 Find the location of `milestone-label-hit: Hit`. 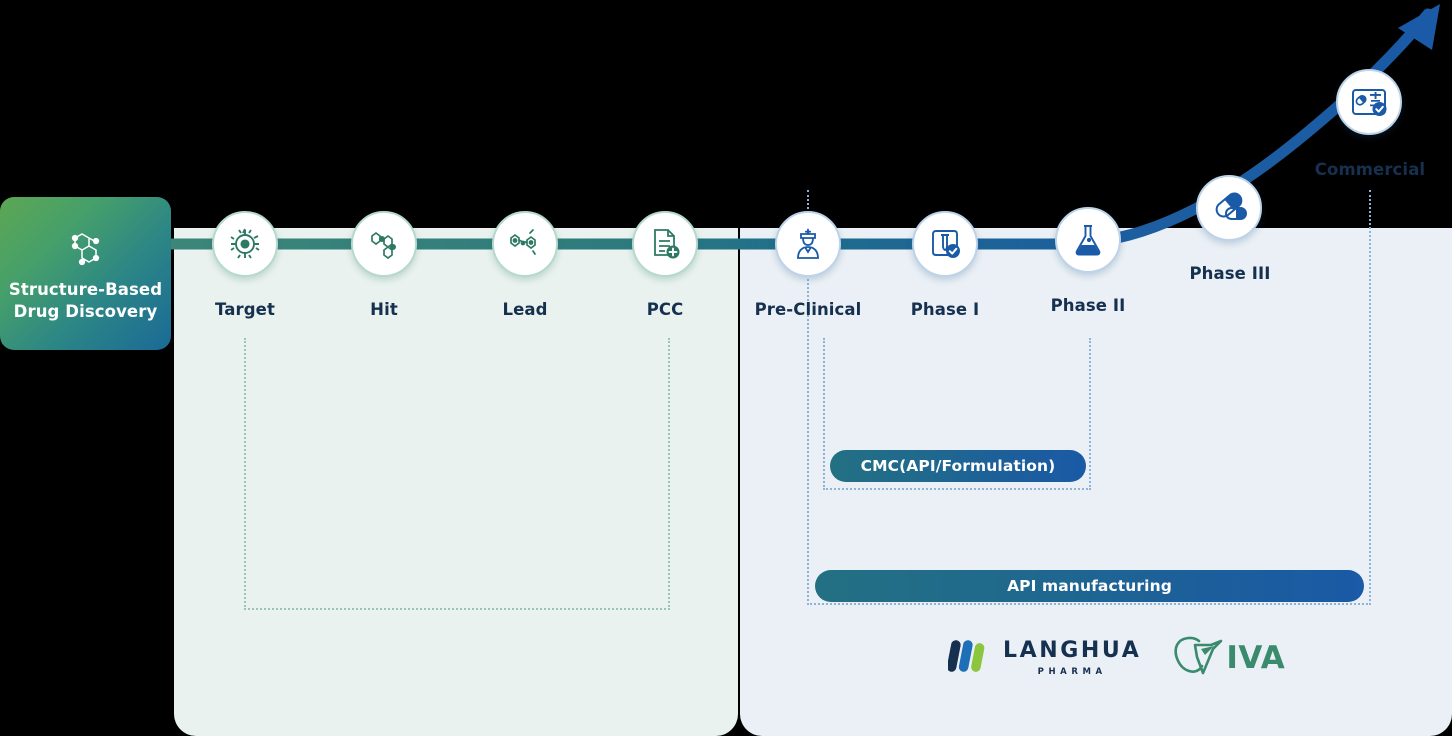

milestone-label-hit: Hit is located at coordinates (384, 309).